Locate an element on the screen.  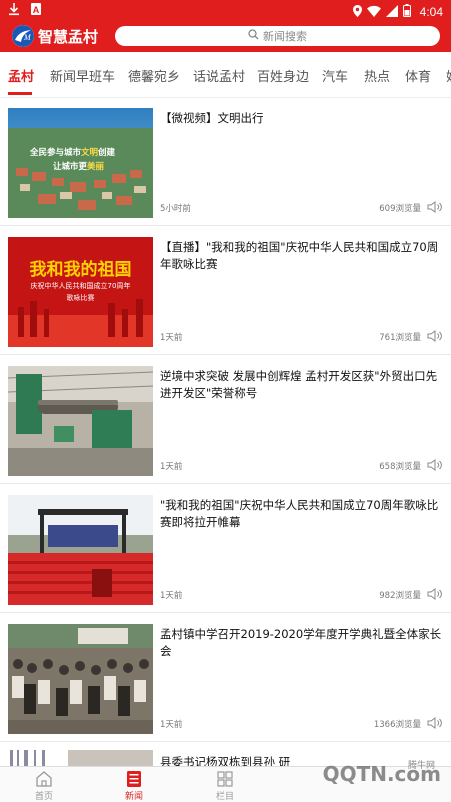
tab-morning-news: 新闻早班车 is located at coordinates (82, 75).